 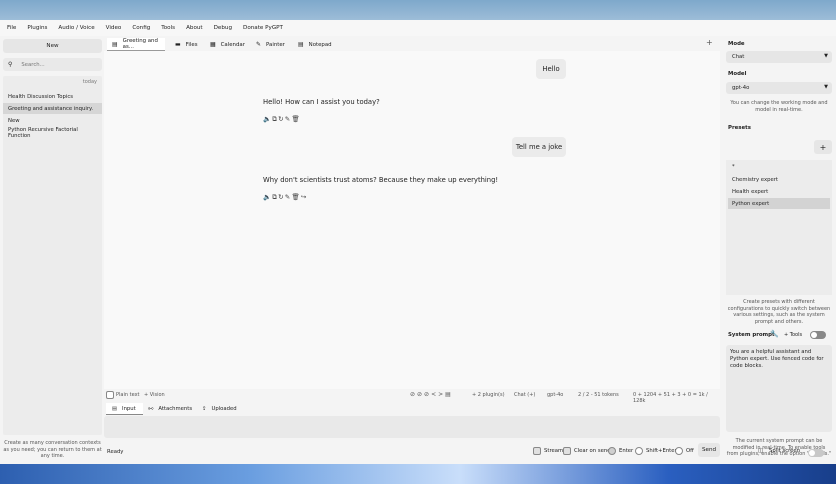 I want to click on menu-donate: Donate PyGPT, so click(x=263, y=28).